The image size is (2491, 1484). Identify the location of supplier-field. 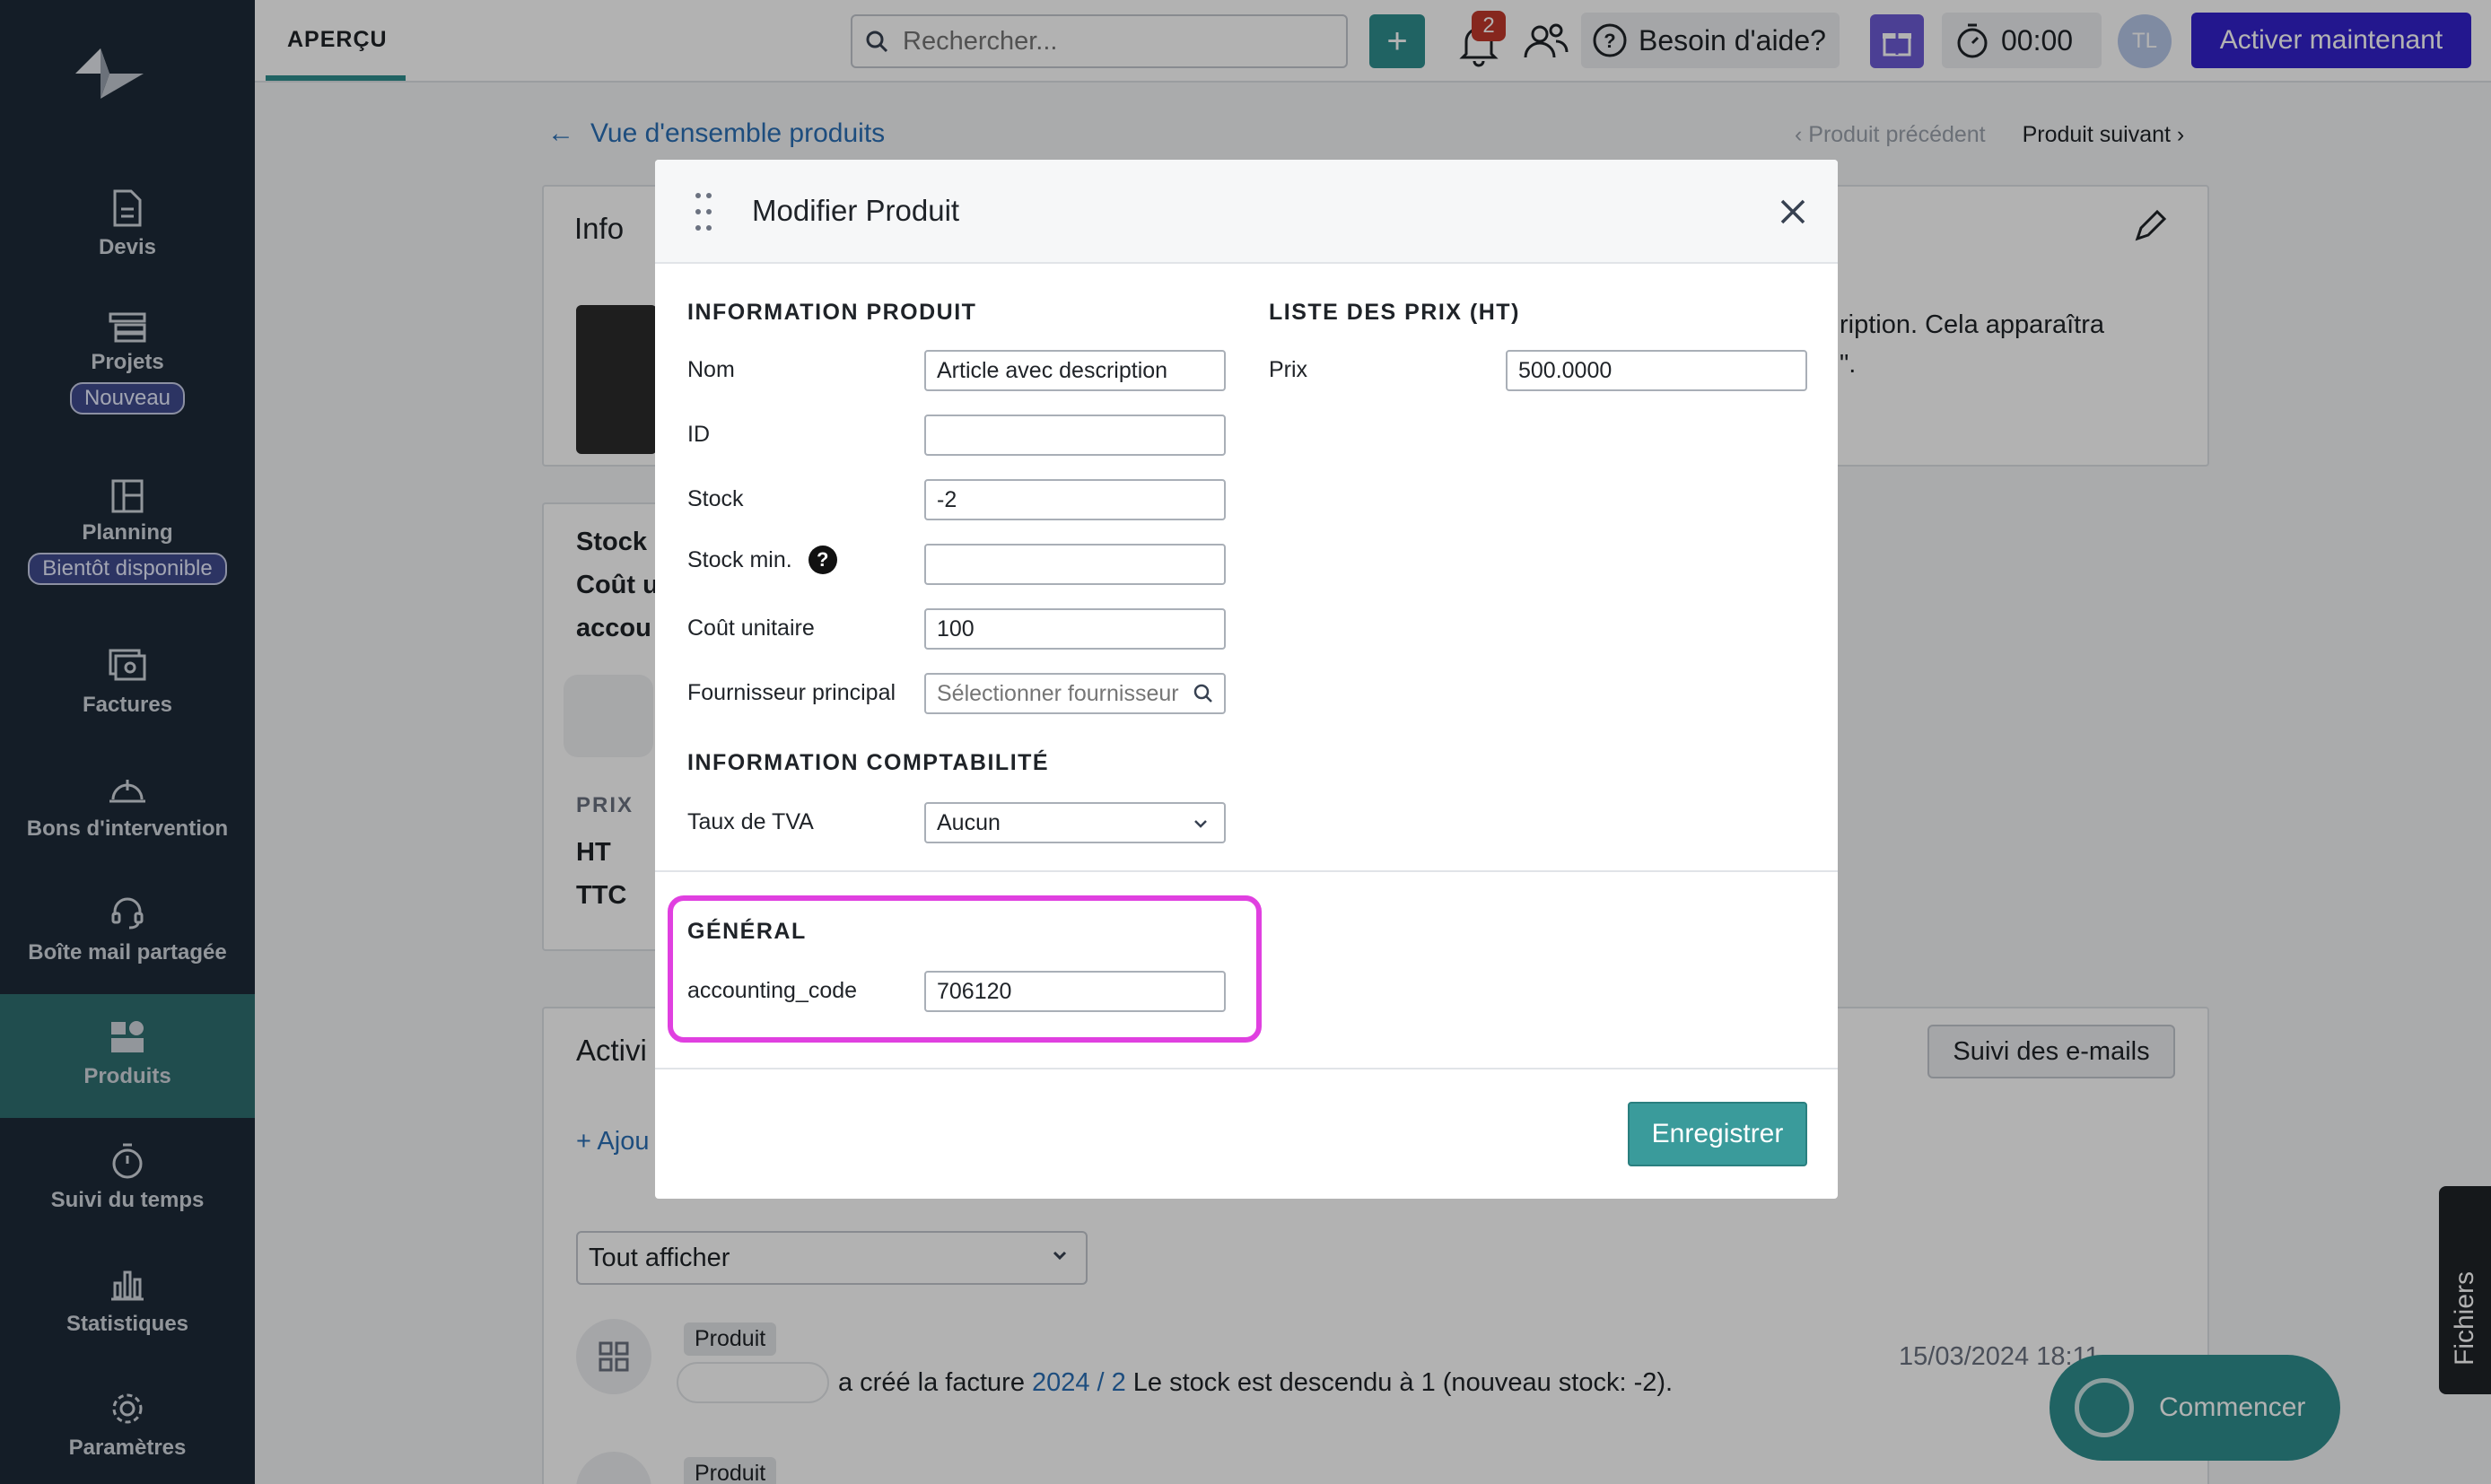
(1075, 694).